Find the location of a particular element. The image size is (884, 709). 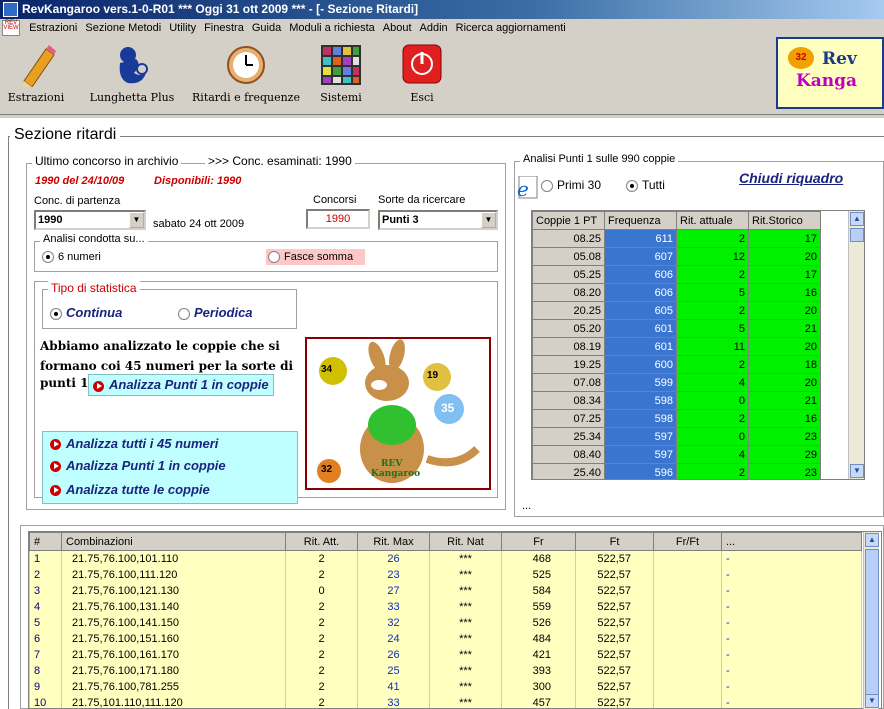

toolbar-esci-button: Esci is located at coordinates (422, 73).